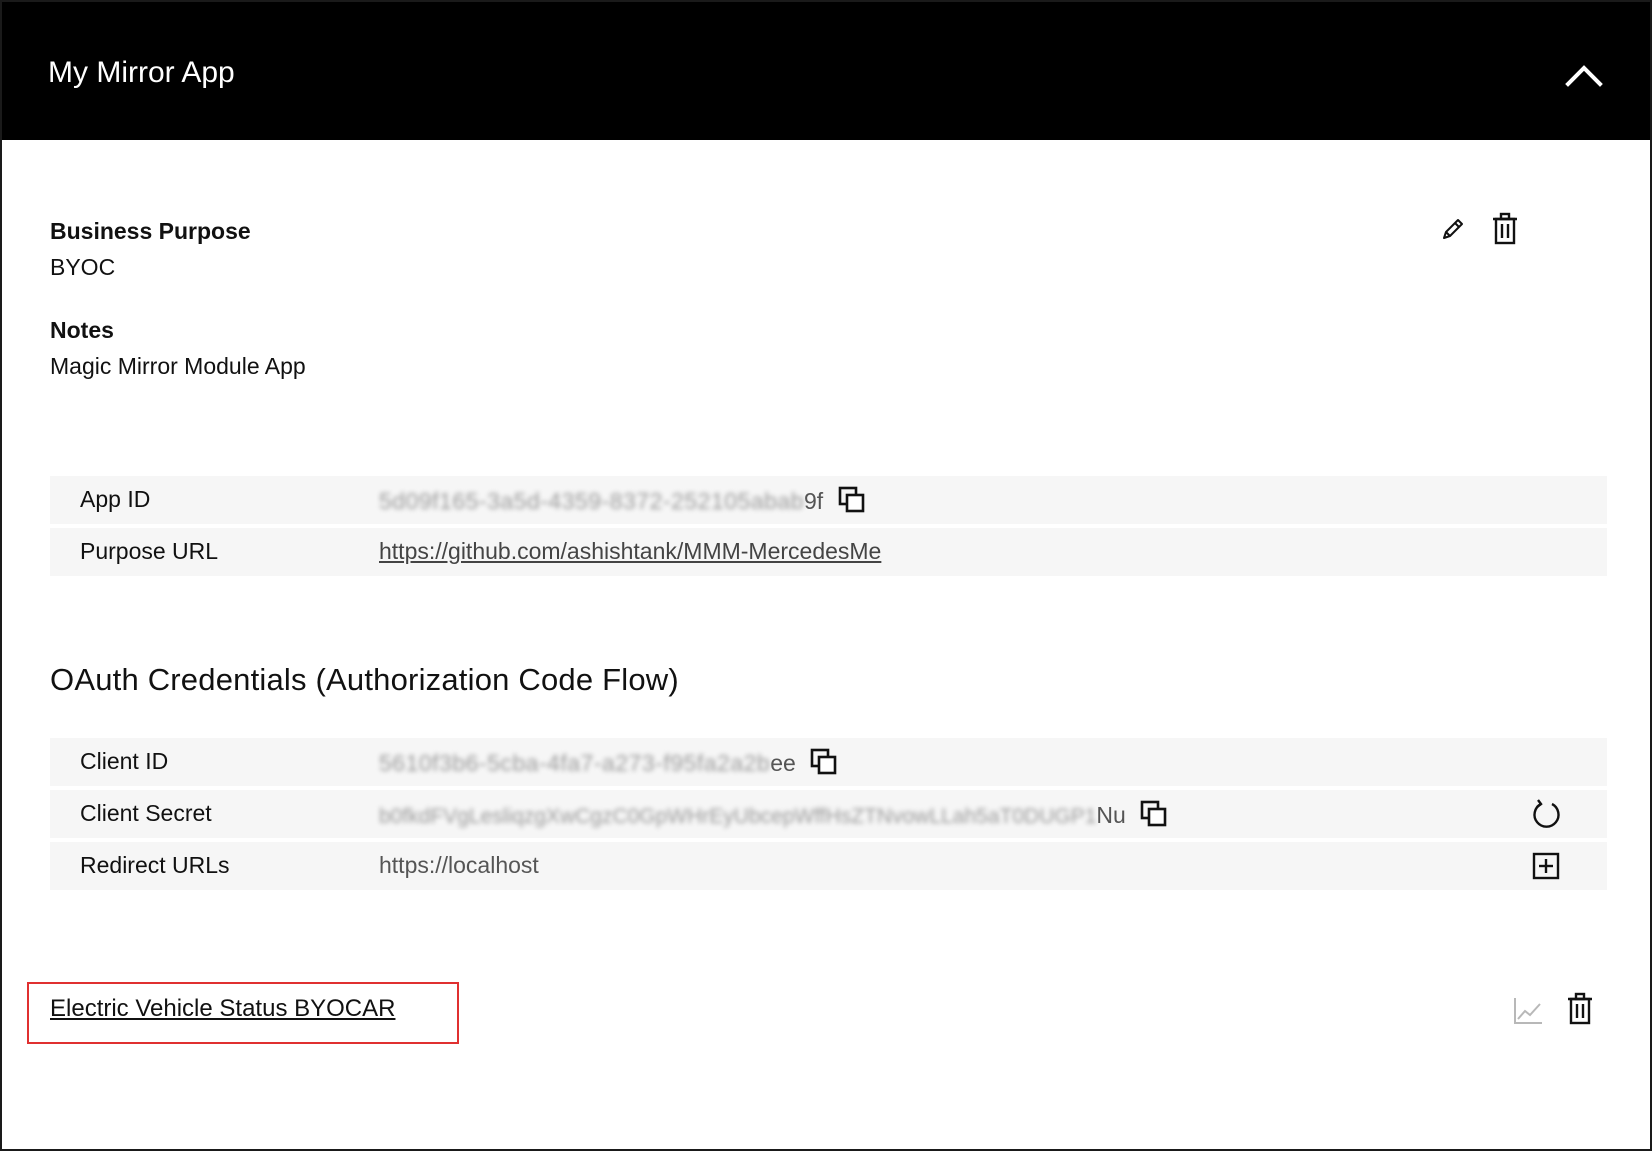  Describe the element at coordinates (83, 267) in the screenshot. I see `business-purpose-value: BYOC` at that location.